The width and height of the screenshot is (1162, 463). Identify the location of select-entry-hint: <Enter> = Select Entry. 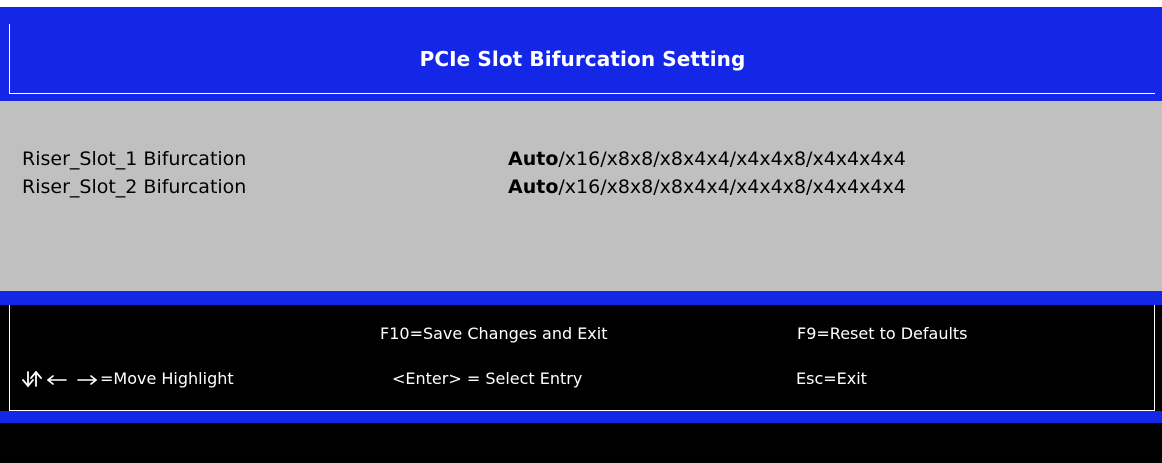
(487, 378).